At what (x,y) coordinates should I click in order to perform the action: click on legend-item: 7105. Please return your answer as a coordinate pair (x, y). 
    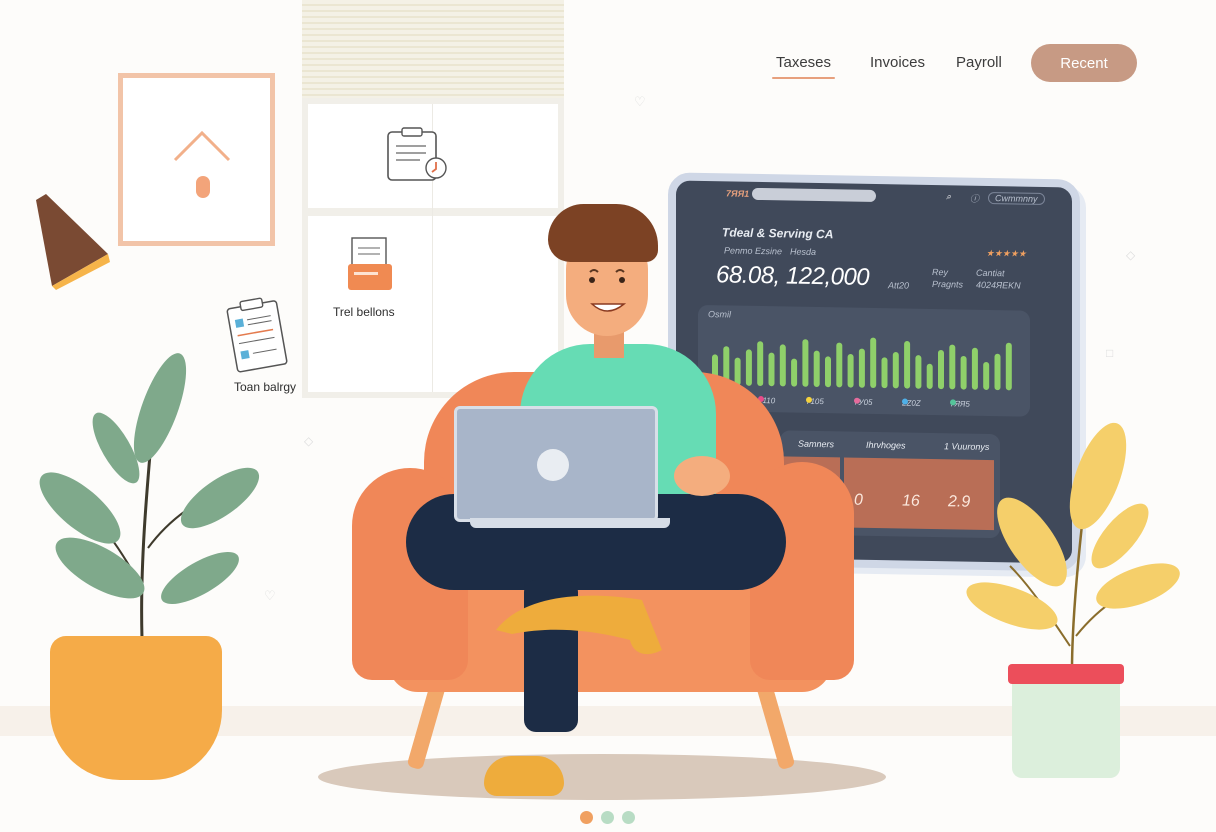
    Looking at the image, I should click on (815, 401).